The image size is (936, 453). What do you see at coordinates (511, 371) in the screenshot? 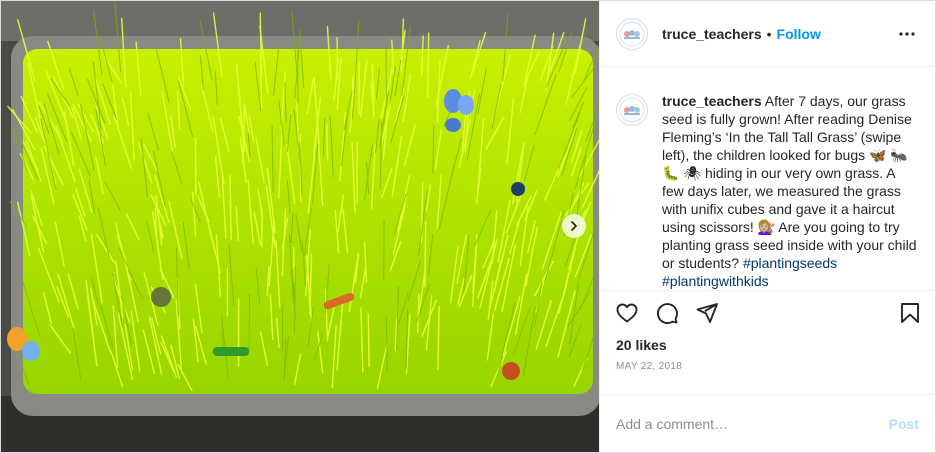
I see `scorpion-toy` at bounding box center [511, 371].